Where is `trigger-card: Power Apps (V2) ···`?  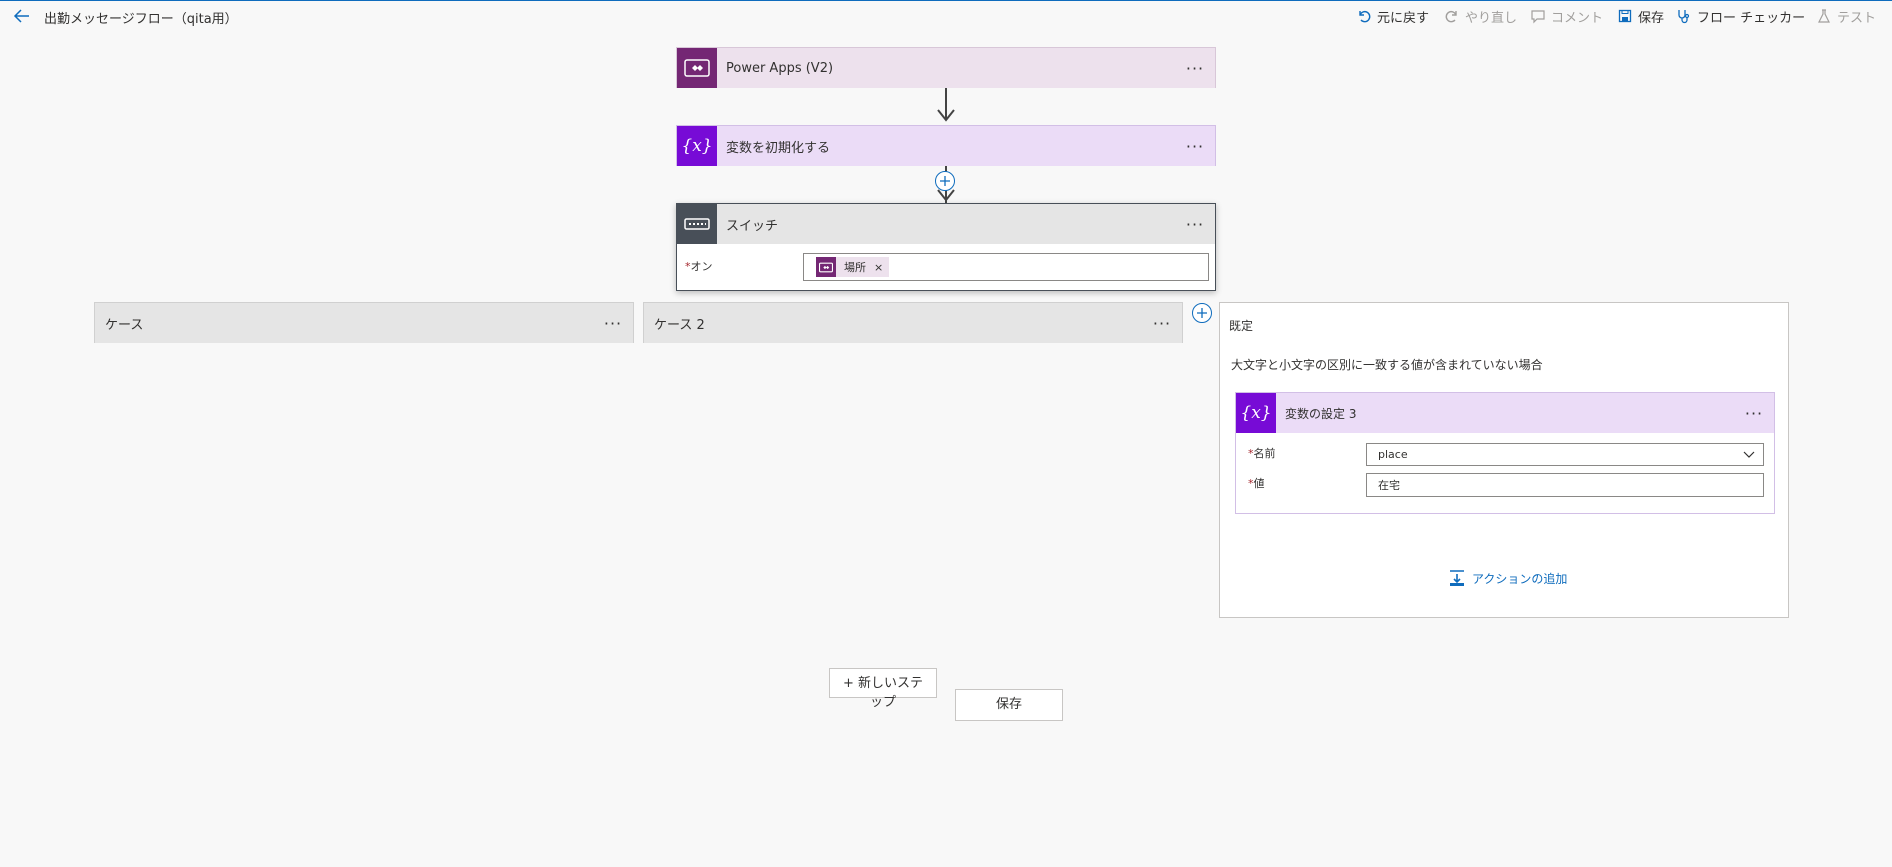
trigger-card: Power Apps (V2) ··· is located at coordinates (946, 67).